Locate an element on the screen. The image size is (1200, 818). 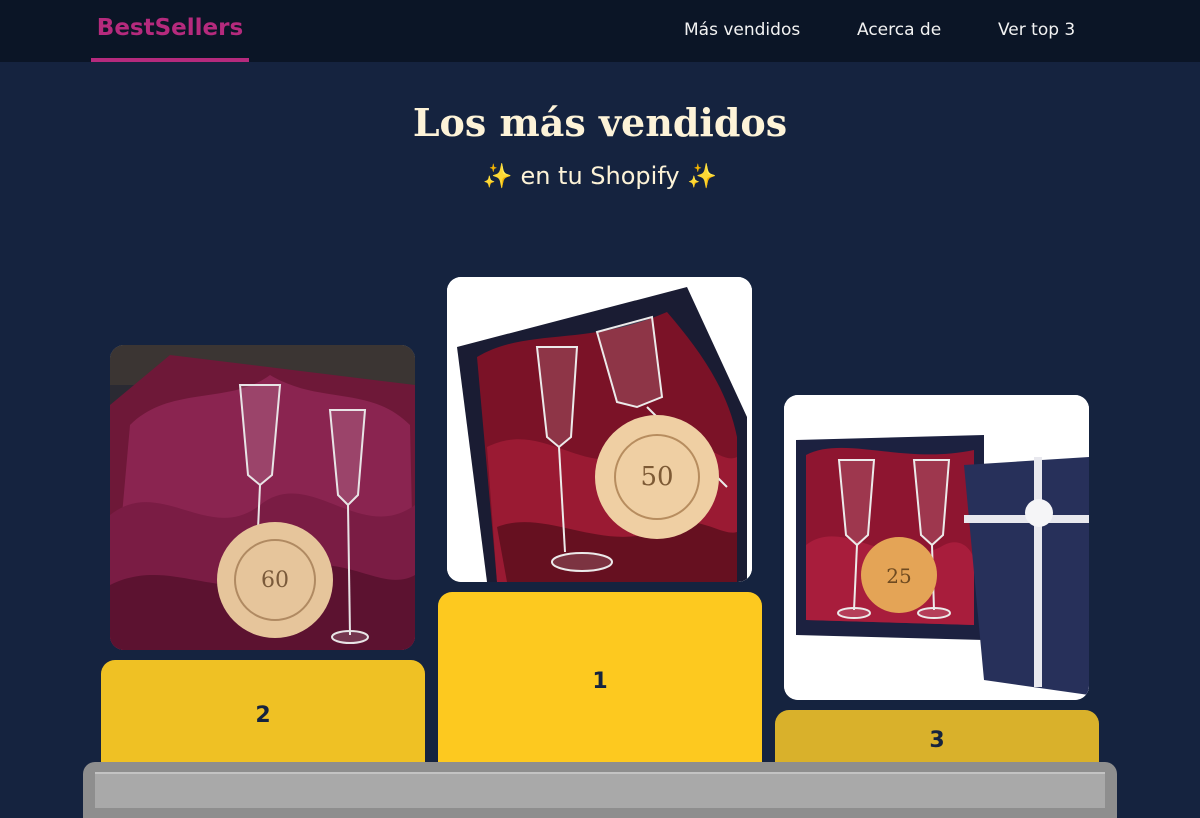
svg-text: 25 is located at coordinates (898, 576).